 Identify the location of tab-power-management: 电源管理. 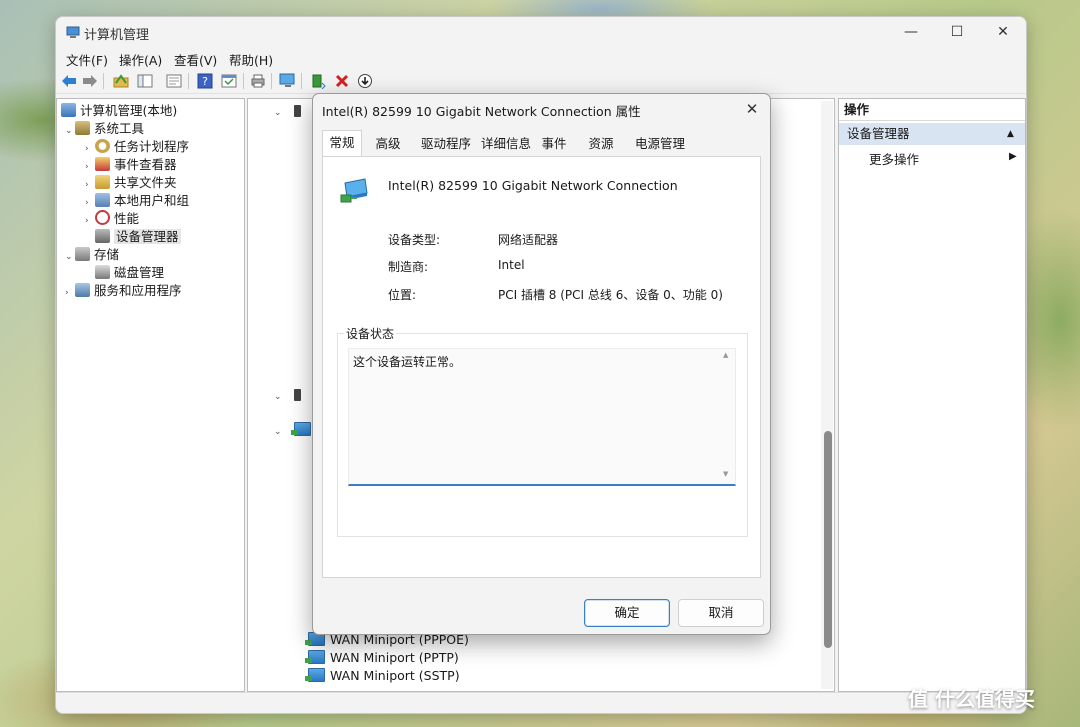
(660, 144).